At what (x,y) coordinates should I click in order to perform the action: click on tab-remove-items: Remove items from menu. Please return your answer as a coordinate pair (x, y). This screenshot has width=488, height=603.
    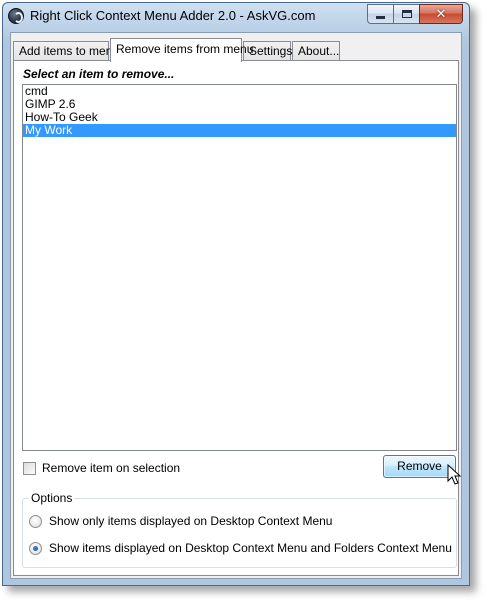
    Looking at the image, I should click on (181, 50).